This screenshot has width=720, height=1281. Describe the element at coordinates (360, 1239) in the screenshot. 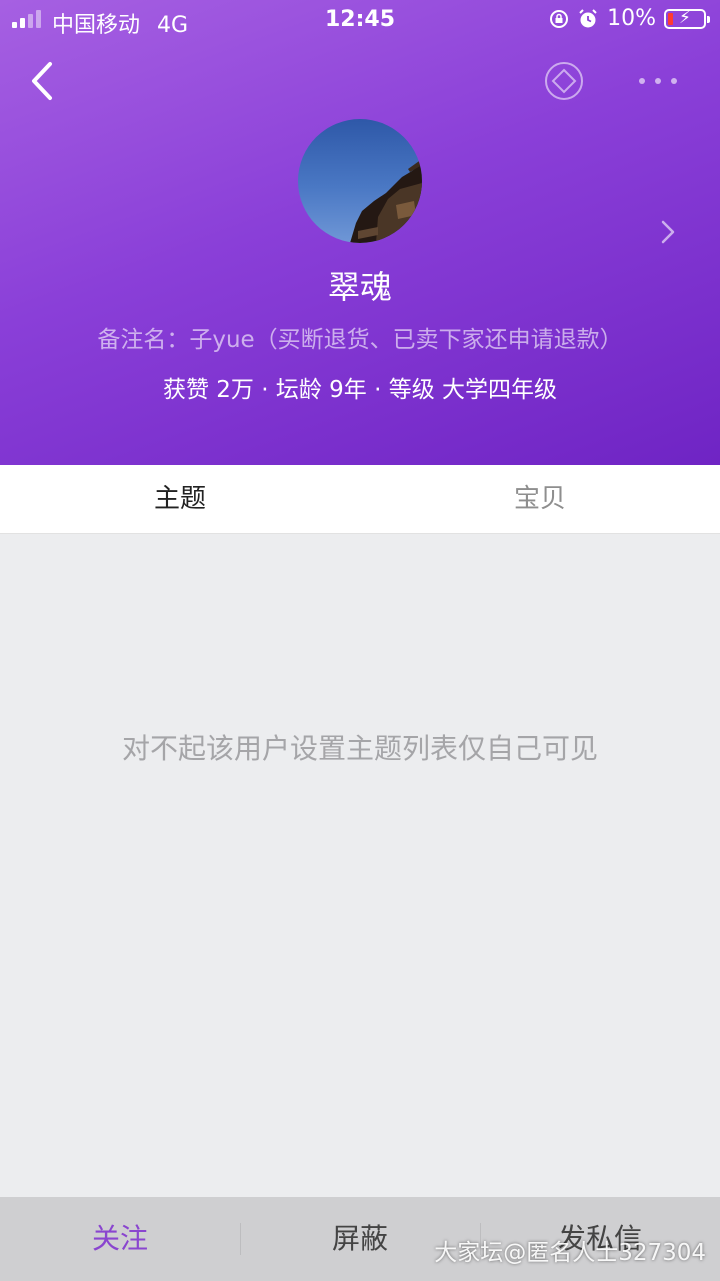

I see `bottom-action-bar: 关注 屏蔽 发私信 大家坛@匿名人士327304` at that location.